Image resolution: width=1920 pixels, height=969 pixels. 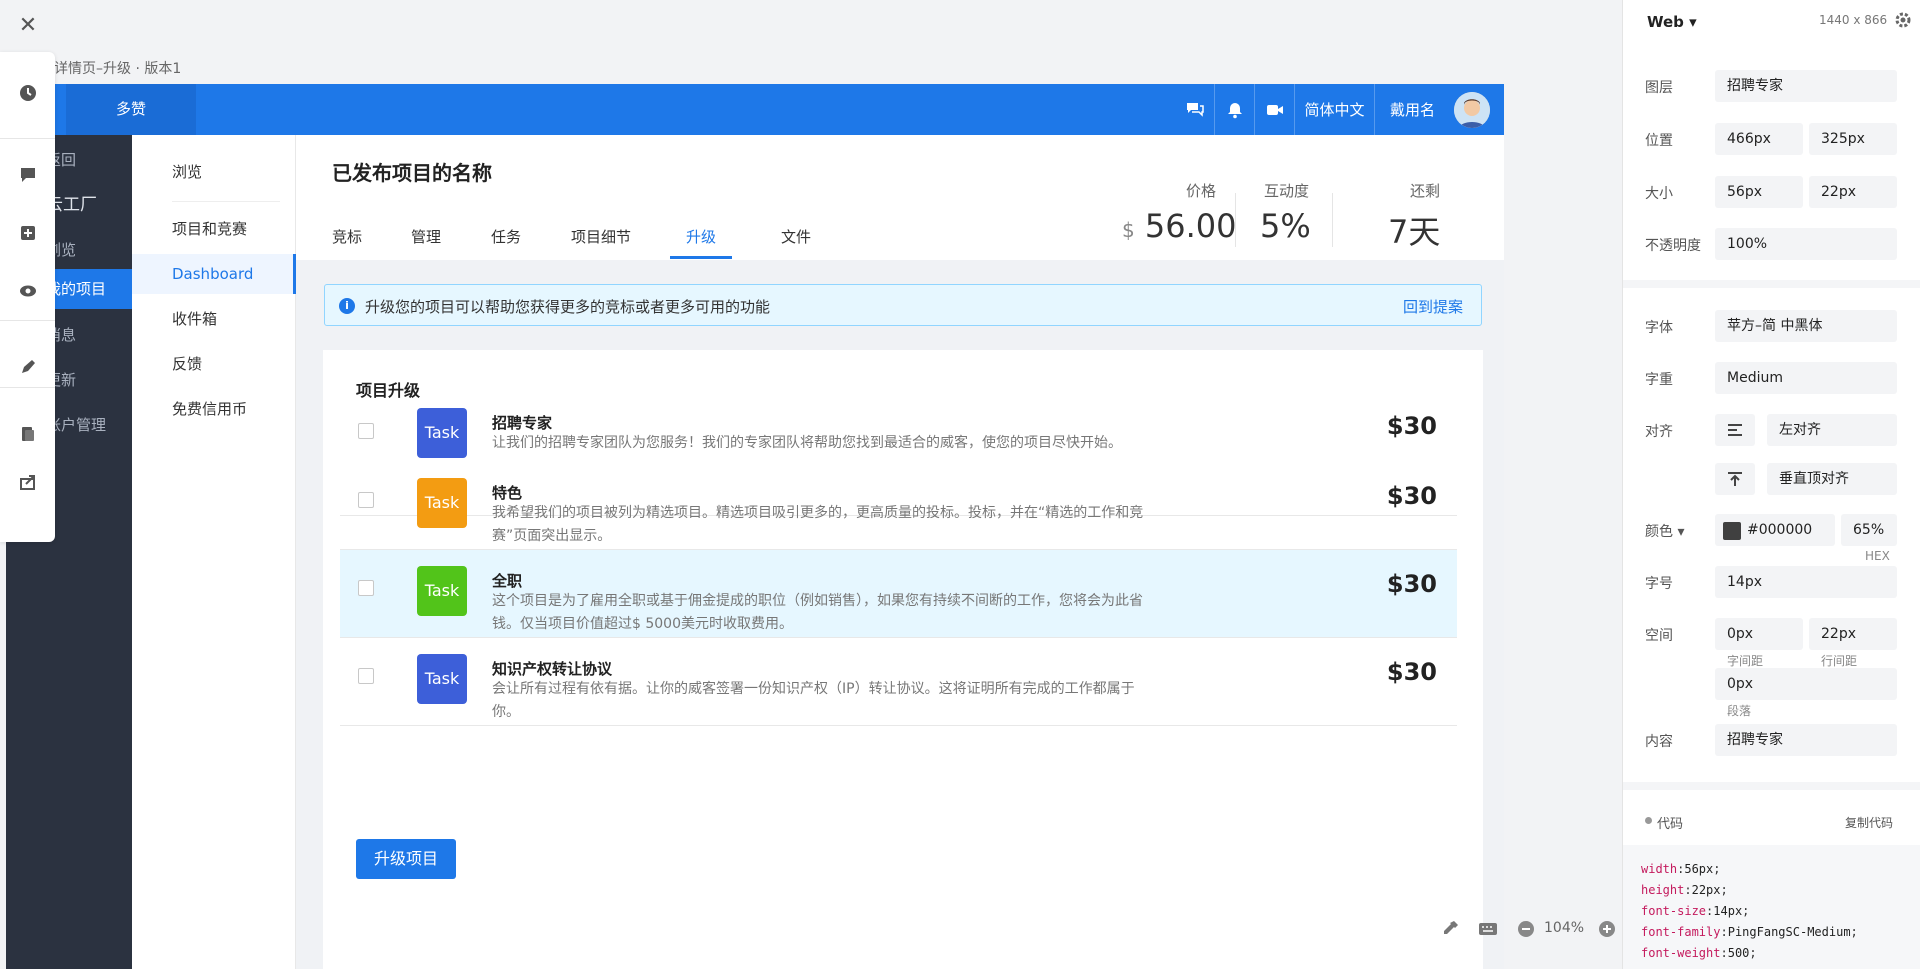 What do you see at coordinates (1832, 430) in the screenshot?
I see `align-horizontal-field: 左对齐` at bounding box center [1832, 430].